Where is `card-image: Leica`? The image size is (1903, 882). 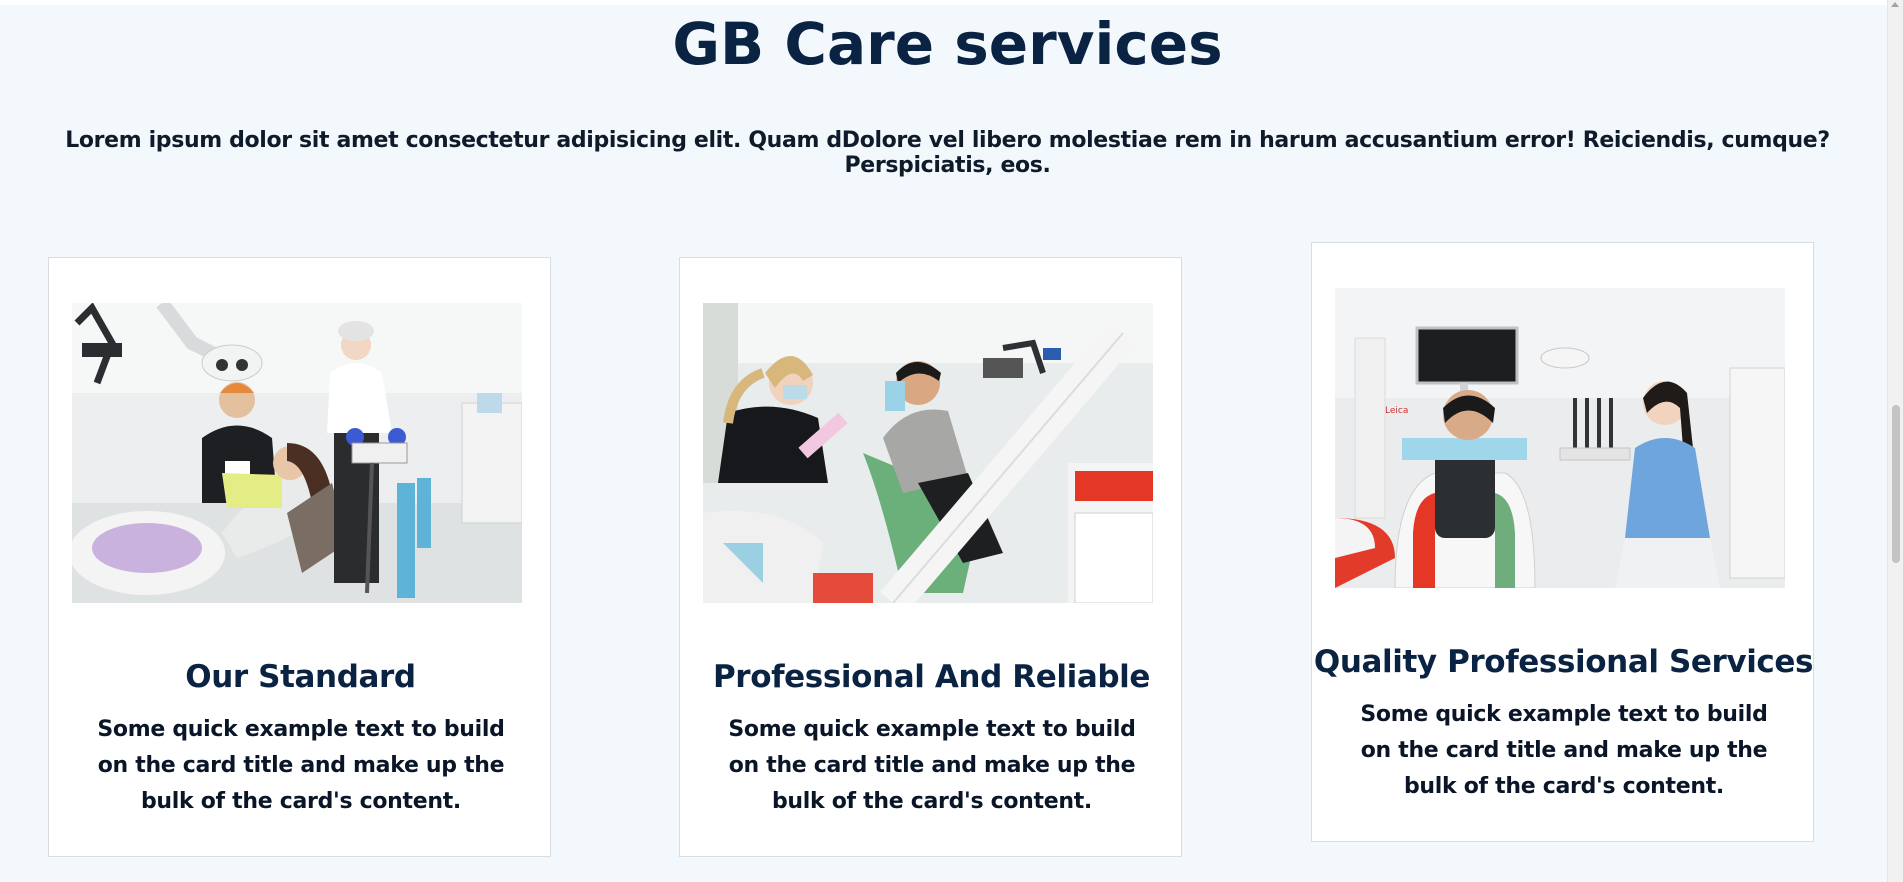
card-image: Leica is located at coordinates (1560, 438).